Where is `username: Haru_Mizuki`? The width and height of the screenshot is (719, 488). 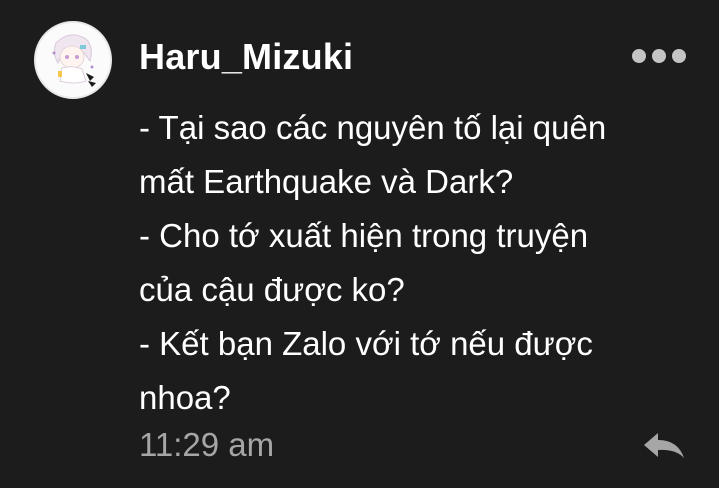
username: Haru_Mizuki is located at coordinates (246, 57).